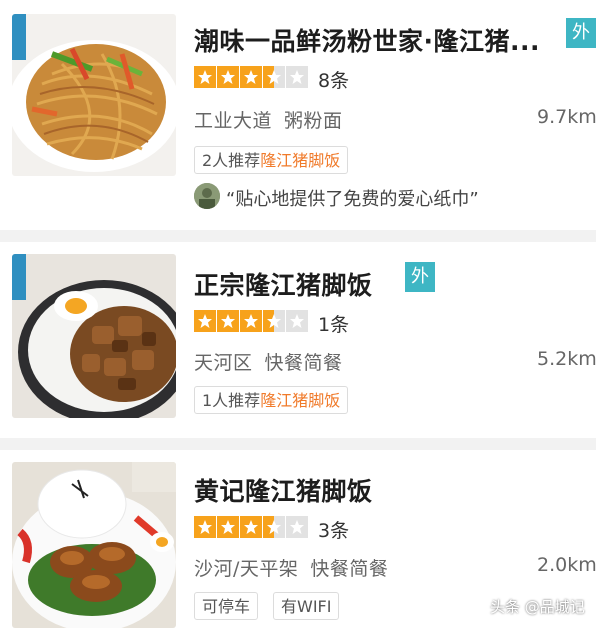 This screenshot has height=628, width=596. What do you see at coordinates (313, 121) in the screenshot?
I see `category-label: 粥粉面` at bounding box center [313, 121].